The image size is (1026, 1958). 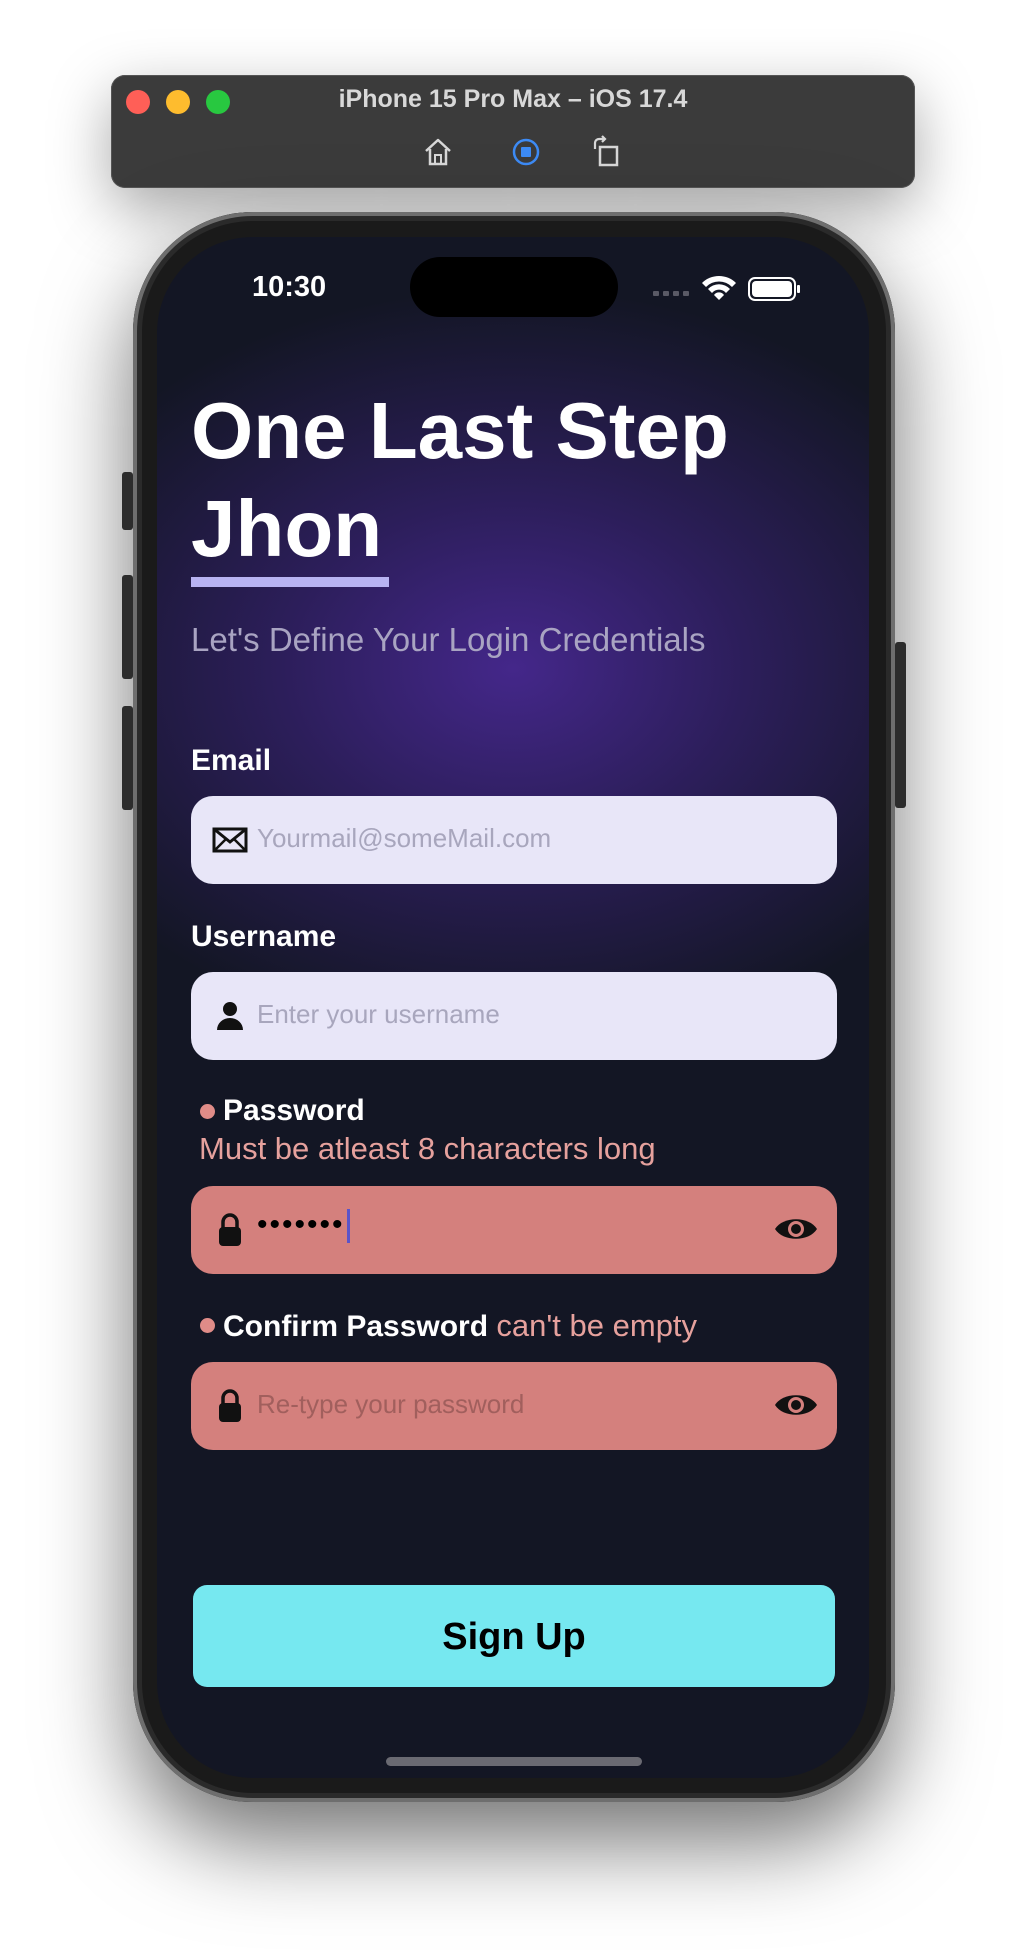 I want to click on cellular-signal-icon, so click(x=671, y=293).